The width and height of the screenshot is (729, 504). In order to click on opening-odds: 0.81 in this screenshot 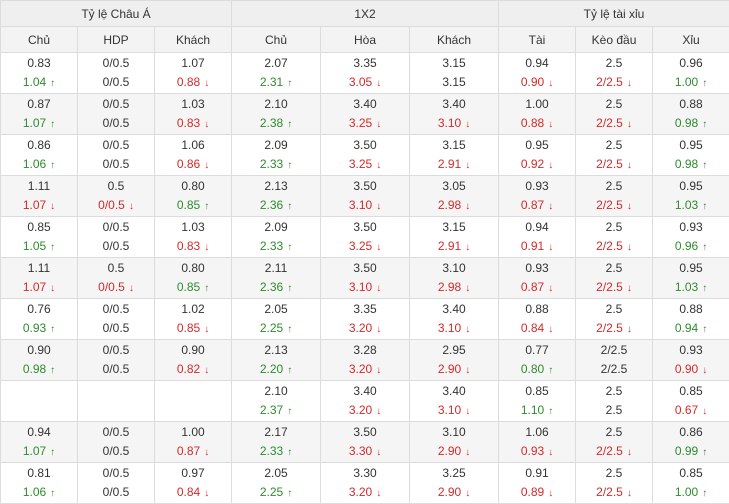, I will do `click(39, 473)`.